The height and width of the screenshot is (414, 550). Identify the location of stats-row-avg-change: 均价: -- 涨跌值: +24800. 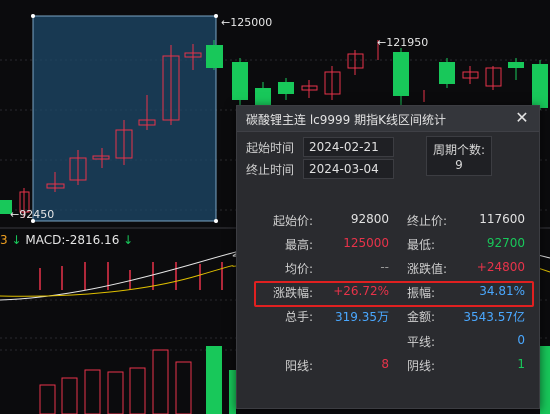
(388, 270).